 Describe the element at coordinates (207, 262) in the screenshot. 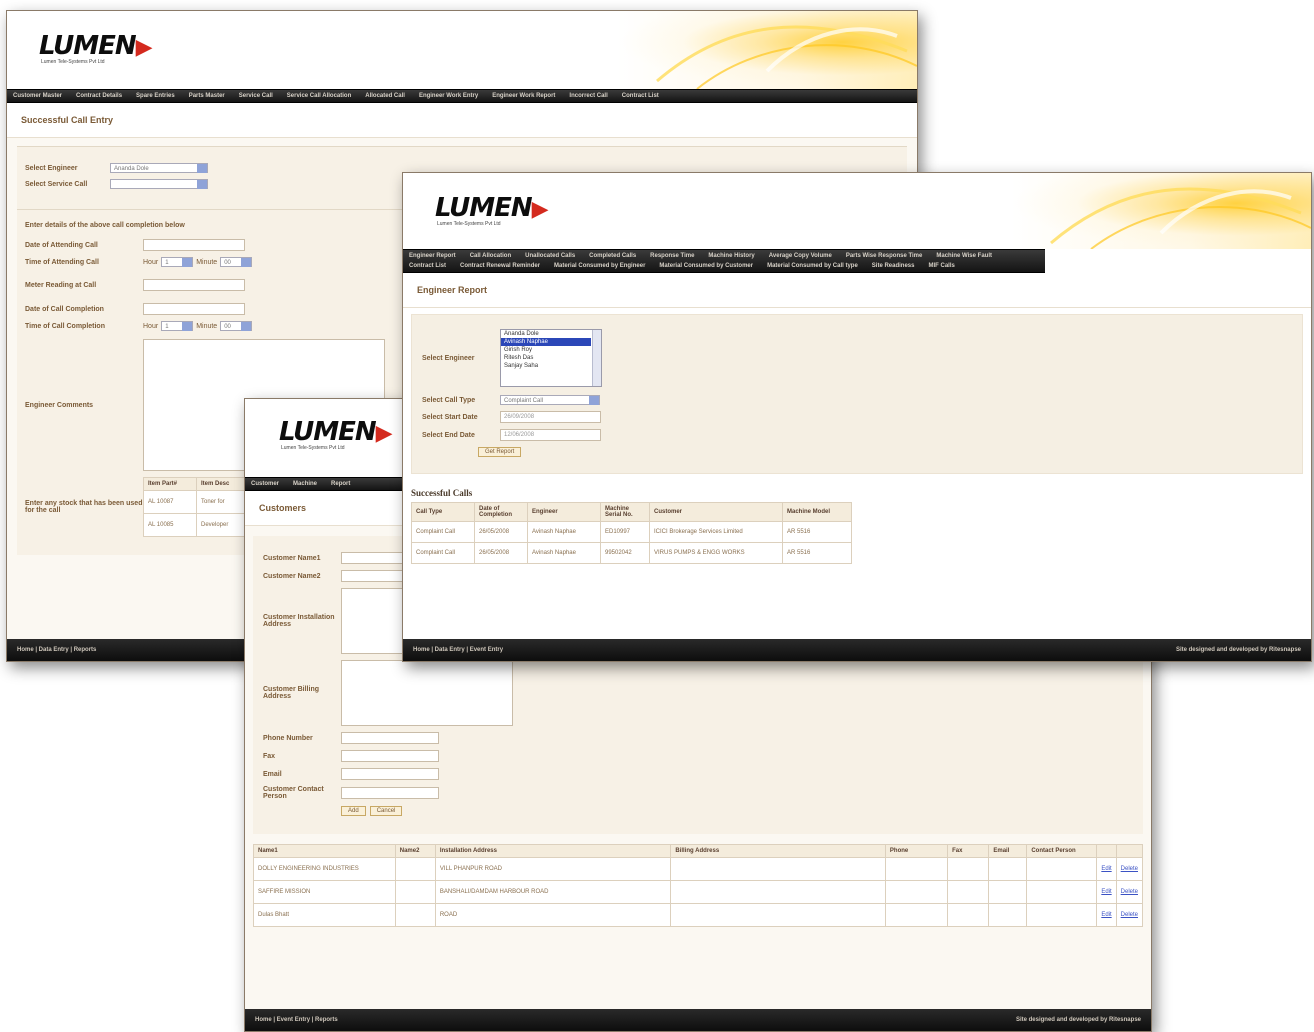

I see `minute-label: Minute` at that location.